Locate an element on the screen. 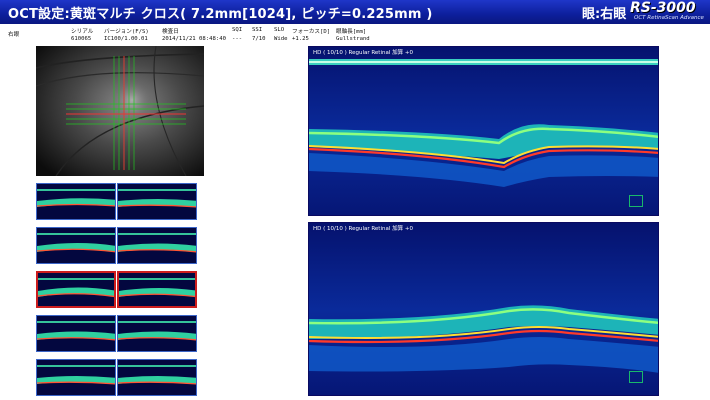 The width and height of the screenshot is (710, 400). info-sqi-label: SQI is located at coordinates (237, 30).